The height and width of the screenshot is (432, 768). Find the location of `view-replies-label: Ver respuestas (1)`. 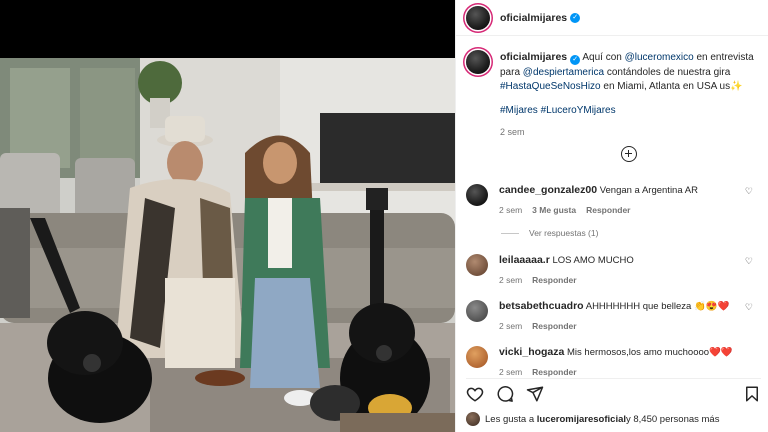

view-replies-label: Ver respuestas (1) is located at coordinates (563, 233).